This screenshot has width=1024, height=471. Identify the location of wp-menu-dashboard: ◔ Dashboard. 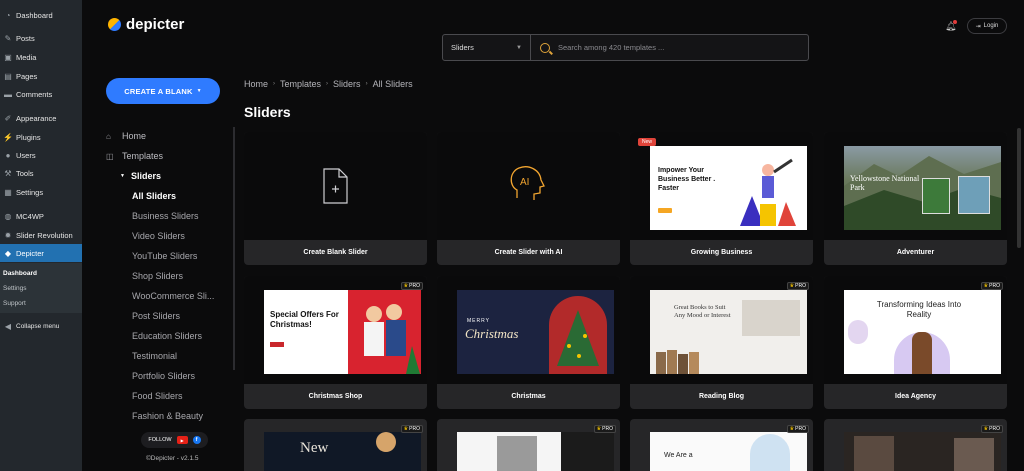
(41, 15).